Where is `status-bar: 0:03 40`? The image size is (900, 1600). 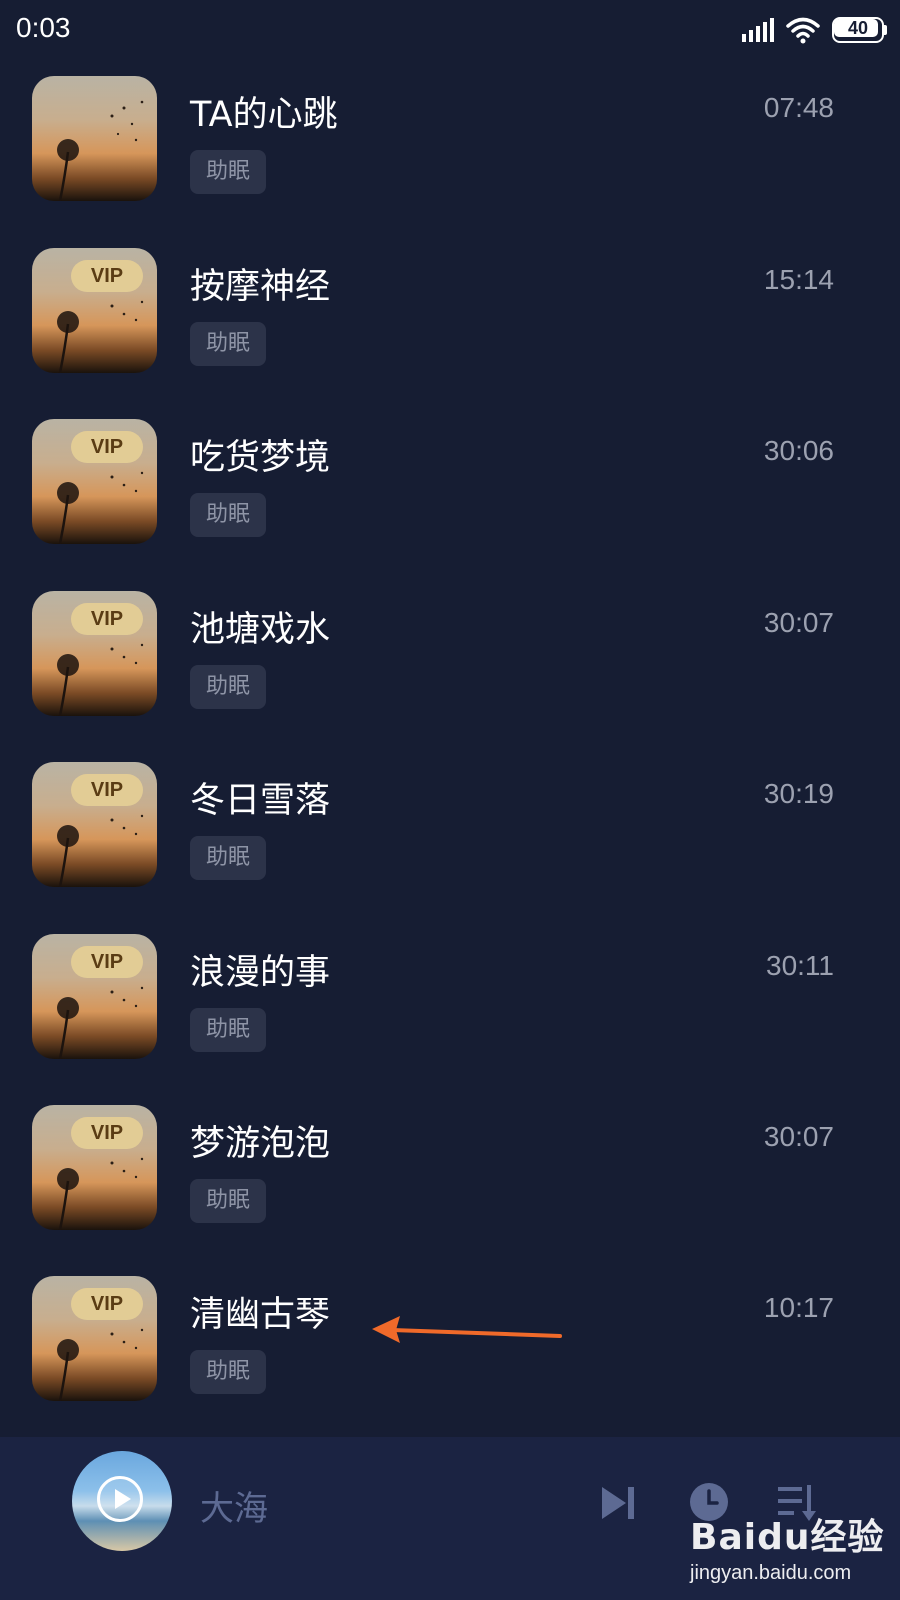
status-bar: 0:03 40 is located at coordinates (450, 30).